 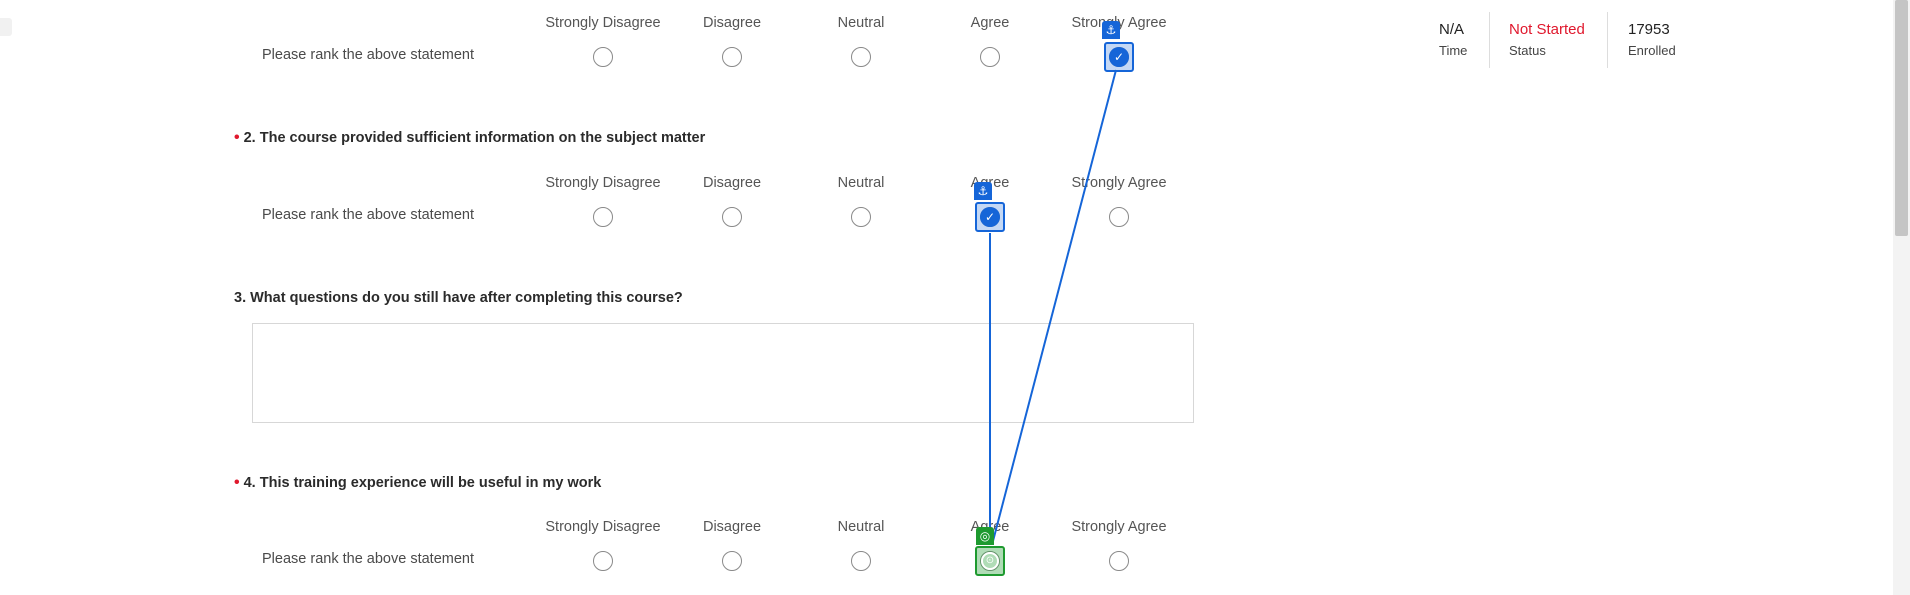 I want to click on target-tag-icon: ◎, so click(x=985, y=536).